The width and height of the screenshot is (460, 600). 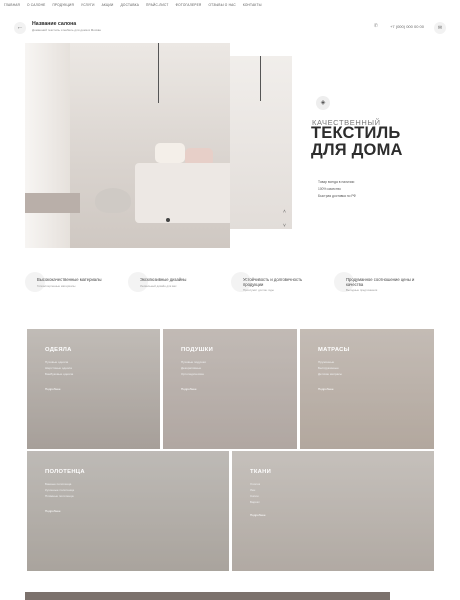 I want to click on benefit-sub: Гипоаллергенные материалы, so click(x=56, y=286).